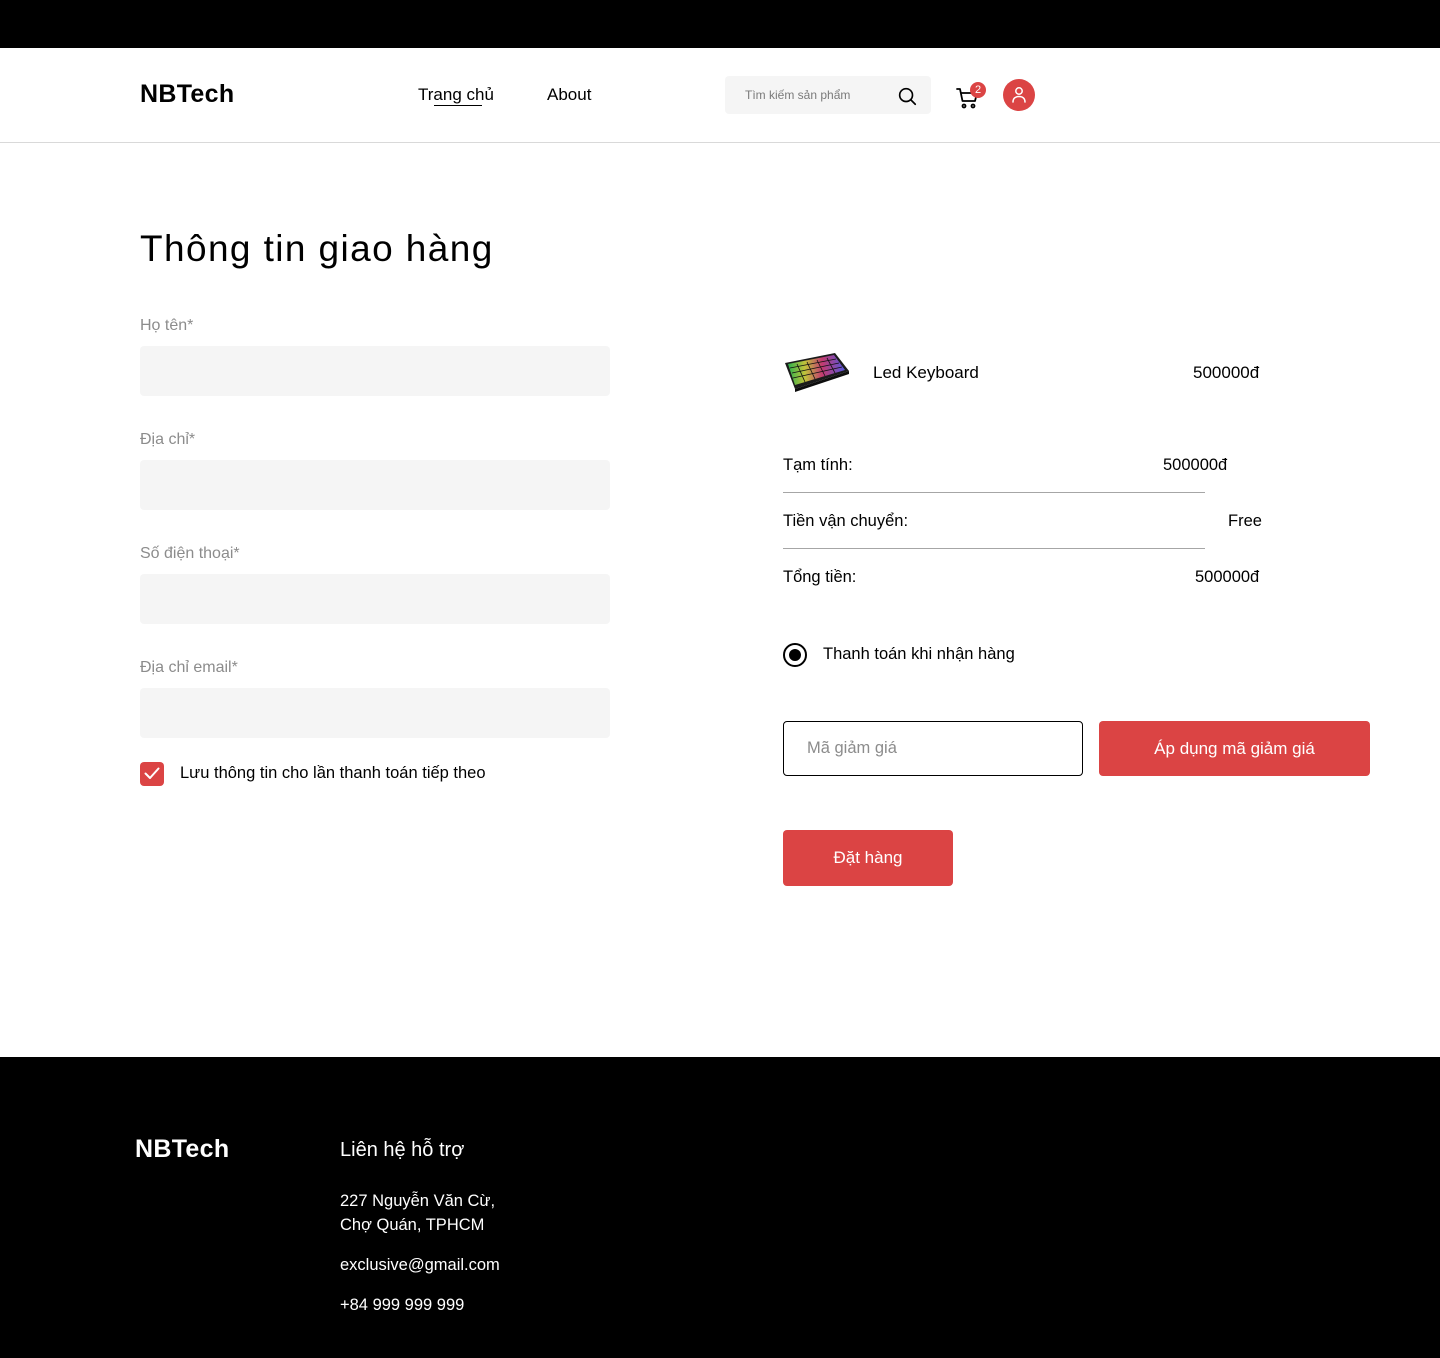  I want to click on total-label: Tổng tiền:, so click(820, 577).